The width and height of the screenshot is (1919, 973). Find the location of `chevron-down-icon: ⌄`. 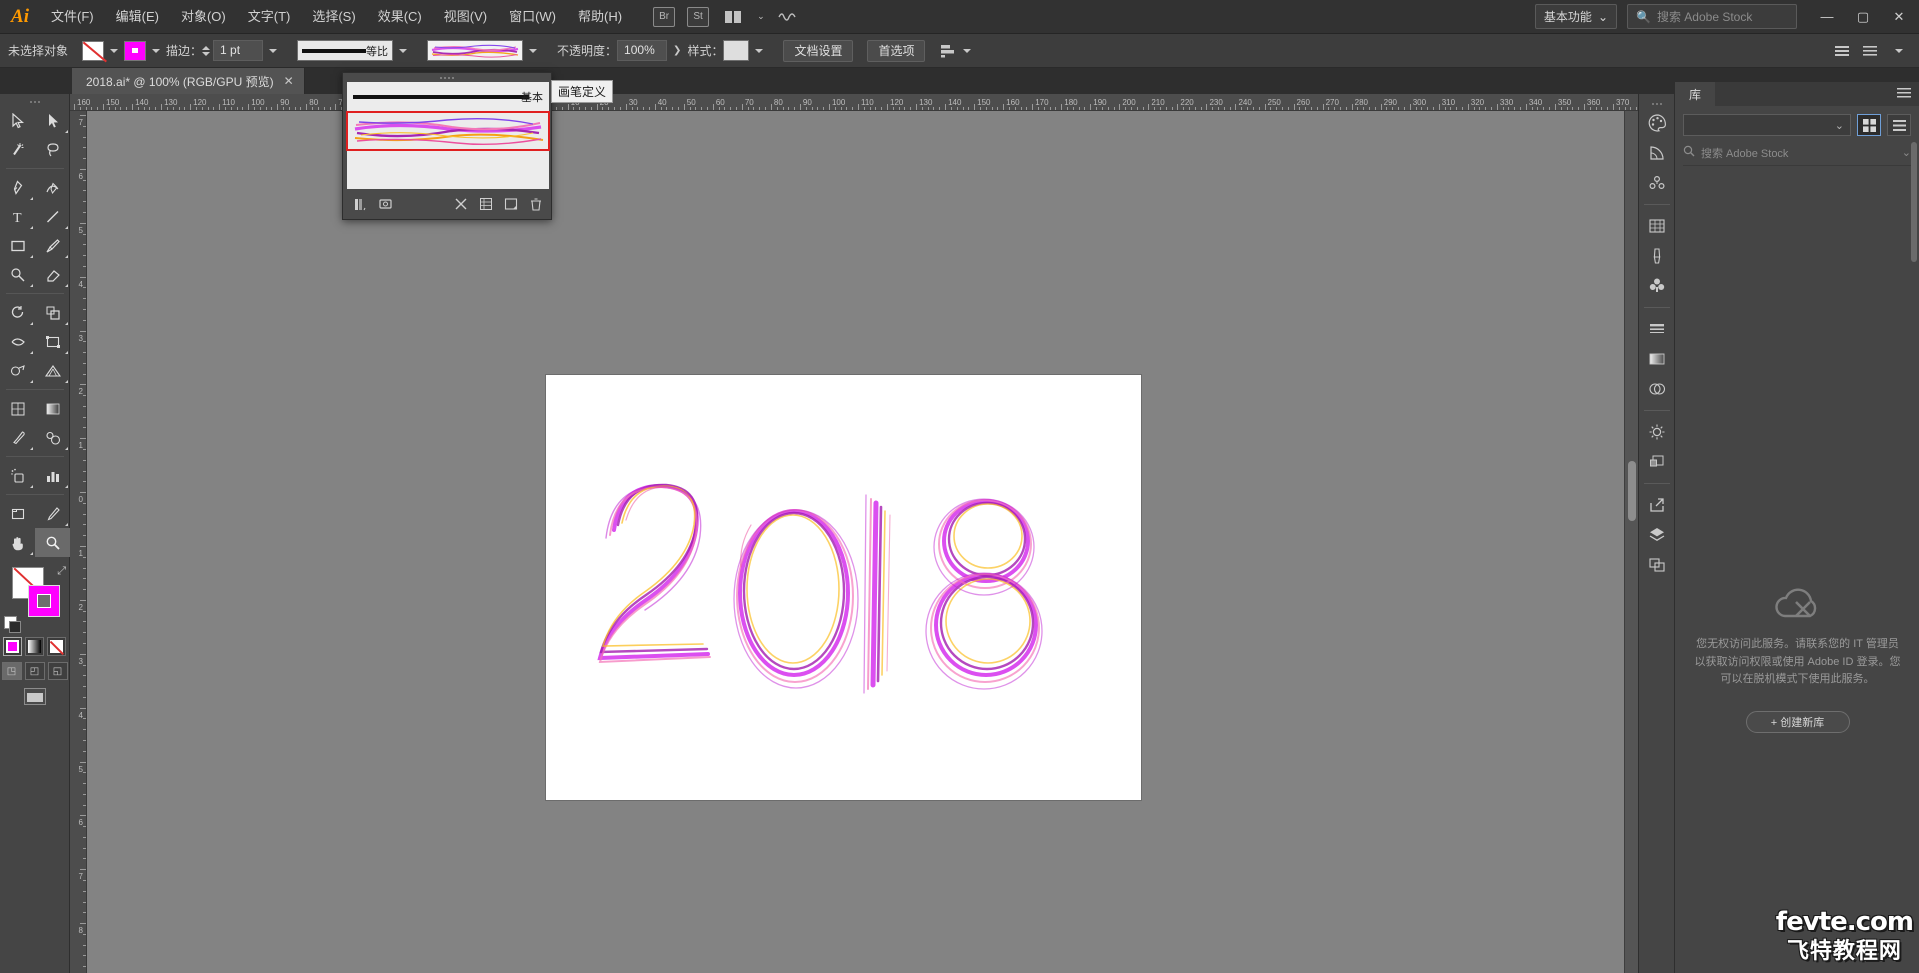

chevron-down-icon: ⌄ is located at coordinates (1906, 152).